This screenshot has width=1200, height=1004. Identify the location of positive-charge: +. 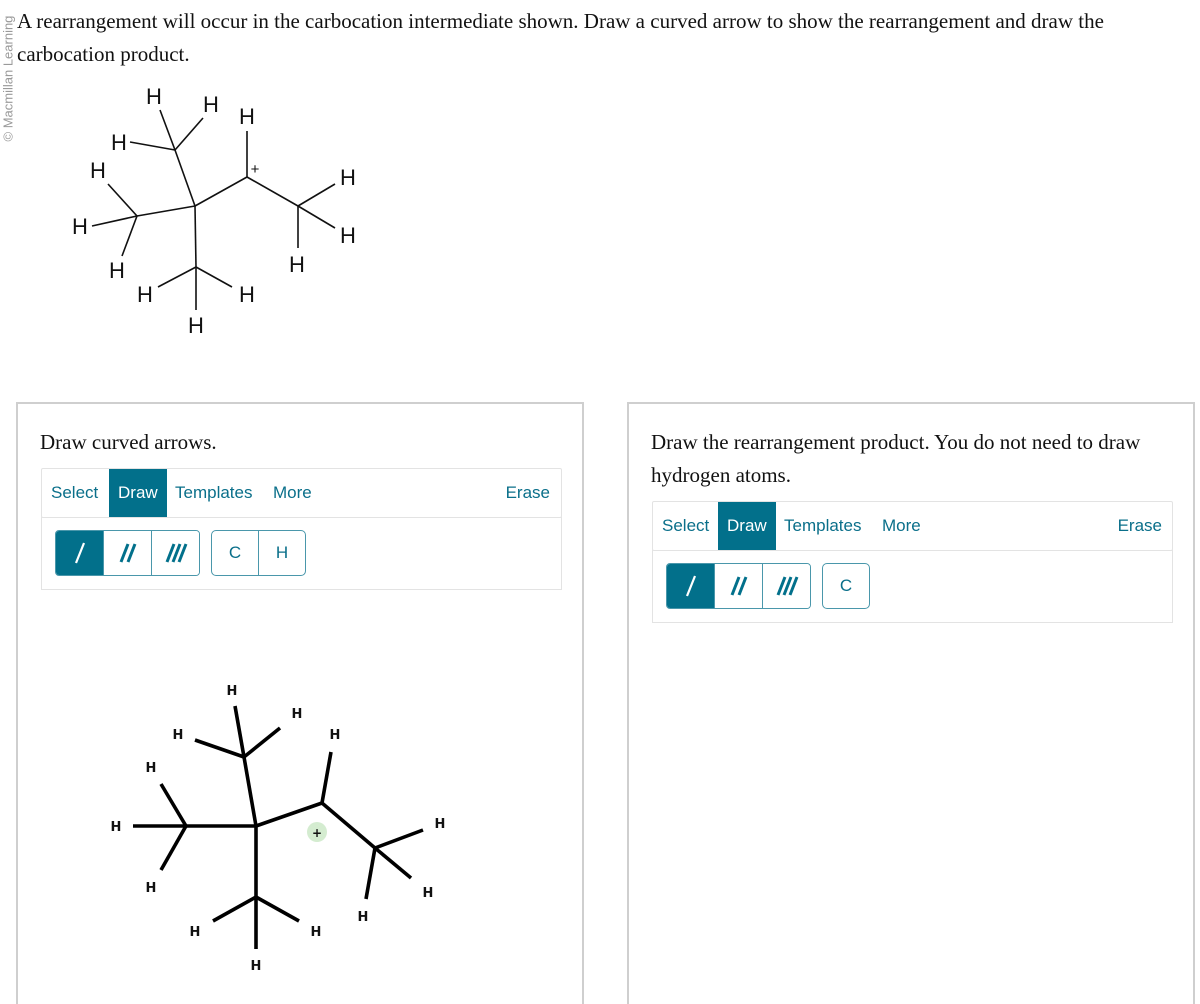
(255, 169).